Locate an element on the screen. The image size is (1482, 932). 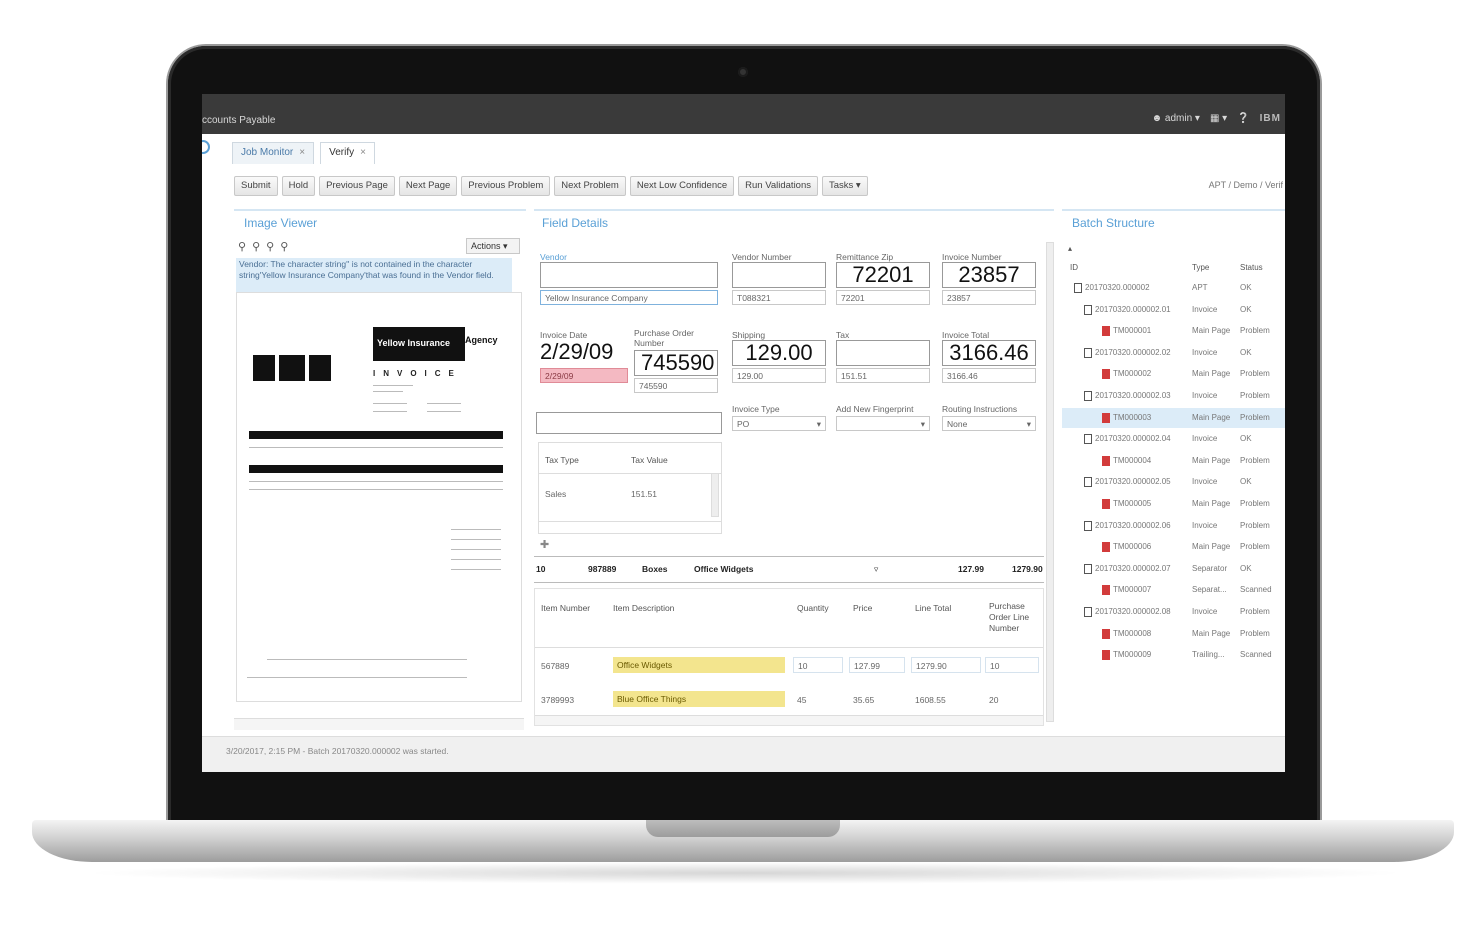
tree-row-id-text: TM000009 is located at coordinates (1132, 655).